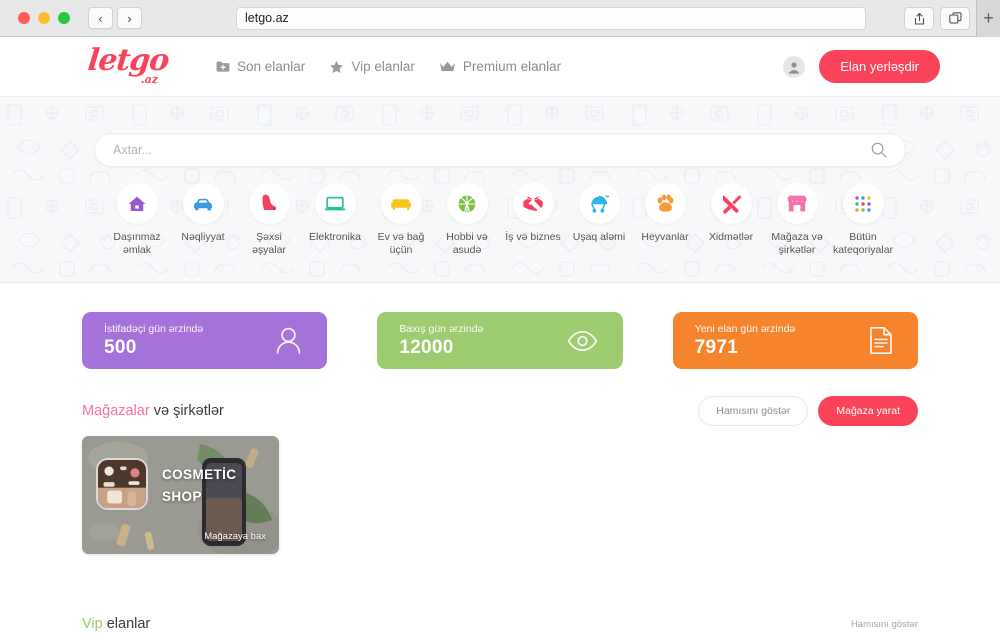  I want to click on browser-nav-buttons: ‹ ›, so click(115, 18).